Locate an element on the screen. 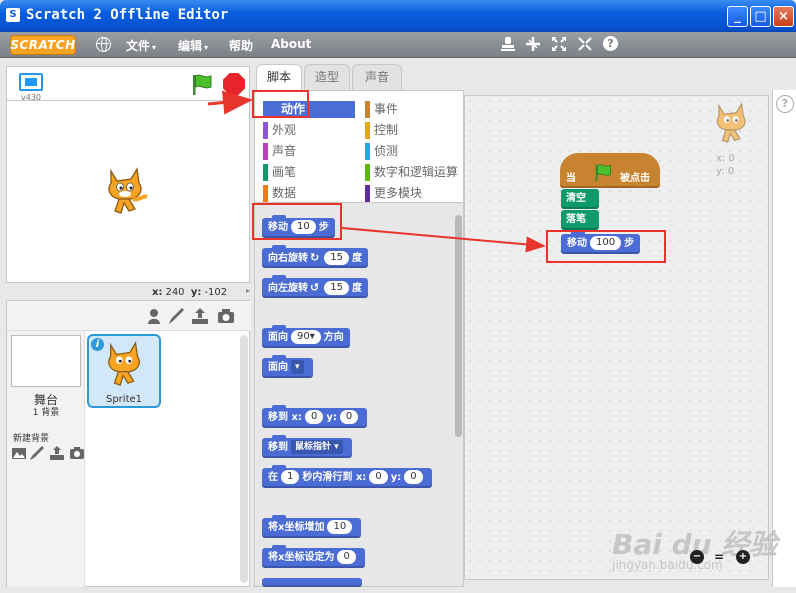 This screenshot has height=593, width=796. annotation-box-script-move is located at coordinates (606, 246).